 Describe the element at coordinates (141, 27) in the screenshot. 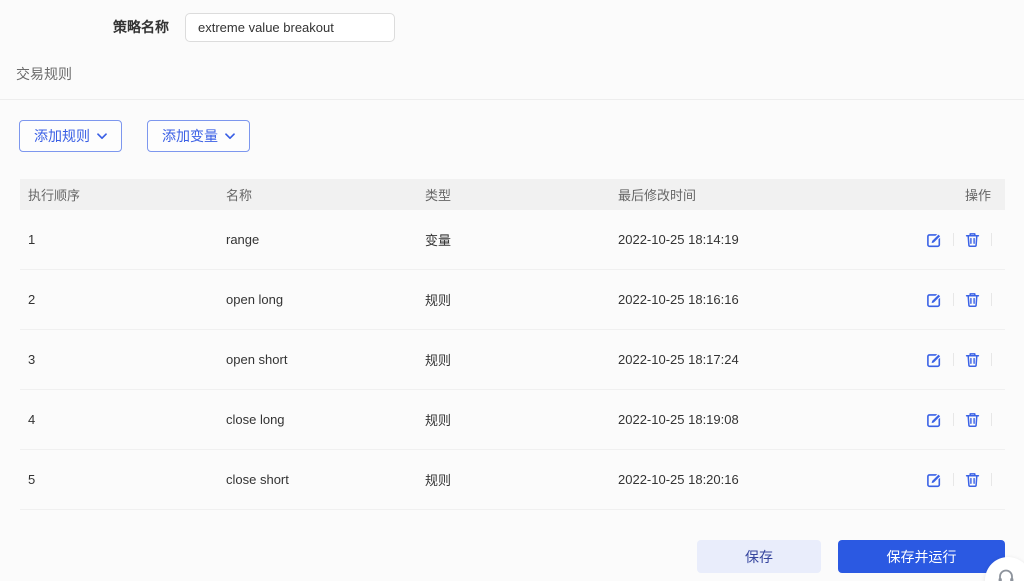

I see `strategy-name-label: 策略名称` at that location.